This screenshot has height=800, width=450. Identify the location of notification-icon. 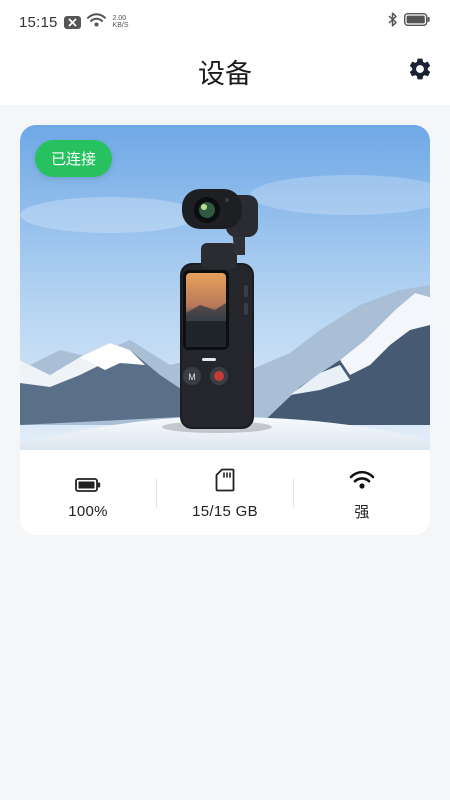
(72, 22).